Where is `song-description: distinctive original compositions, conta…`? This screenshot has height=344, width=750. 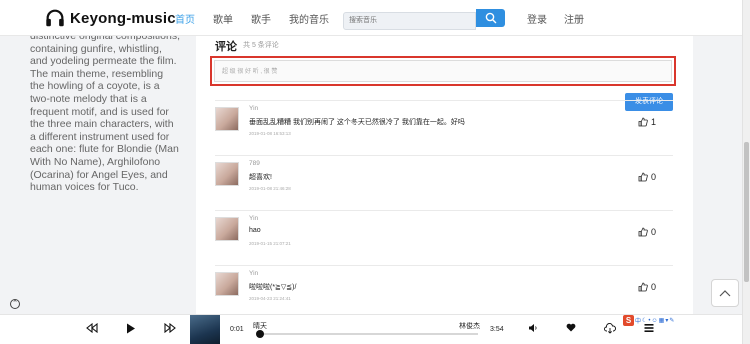 song-description: distinctive original compositions, conta… is located at coordinates (105, 112).